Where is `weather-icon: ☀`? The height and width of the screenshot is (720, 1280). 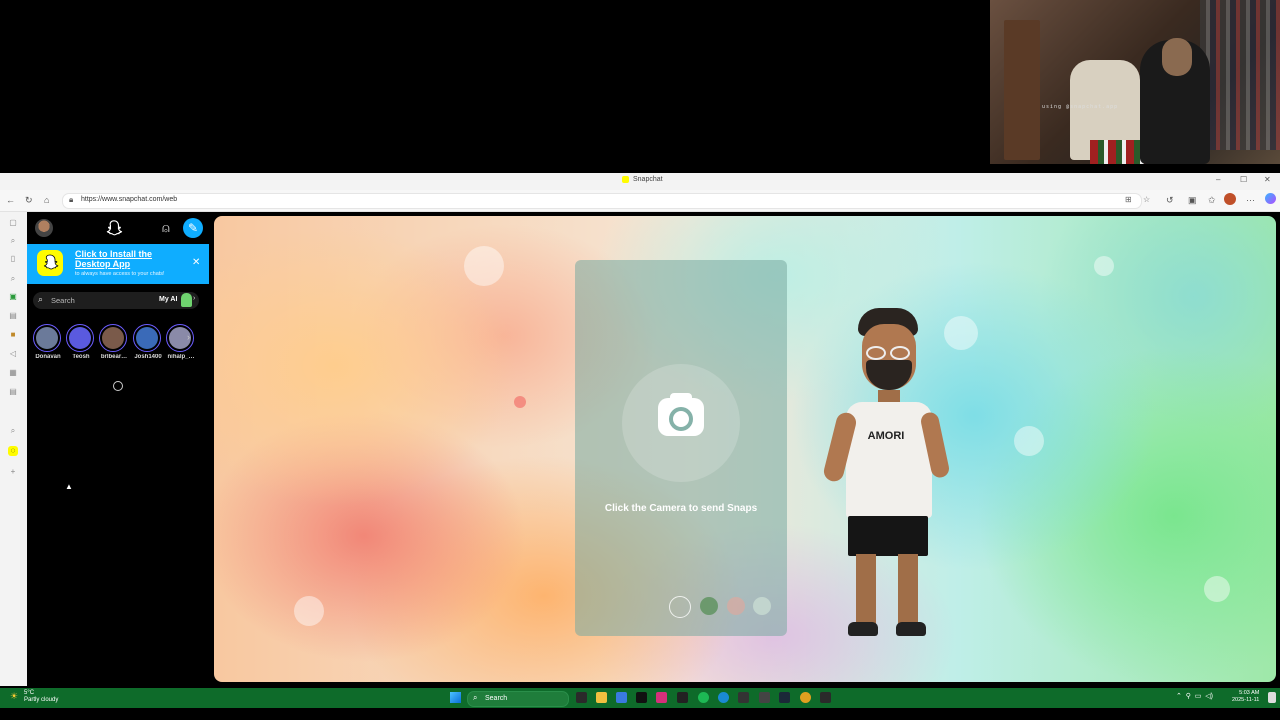 weather-icon: ☀ is located at coordinates (14, 696).